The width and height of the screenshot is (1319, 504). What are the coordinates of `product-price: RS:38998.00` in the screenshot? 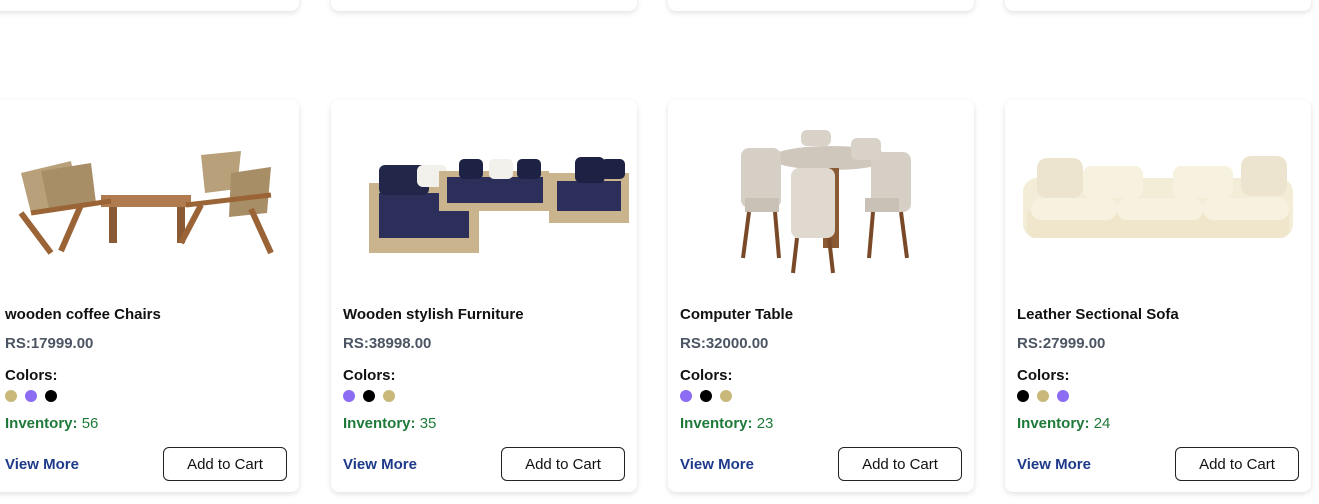 It's located at (387, 343).